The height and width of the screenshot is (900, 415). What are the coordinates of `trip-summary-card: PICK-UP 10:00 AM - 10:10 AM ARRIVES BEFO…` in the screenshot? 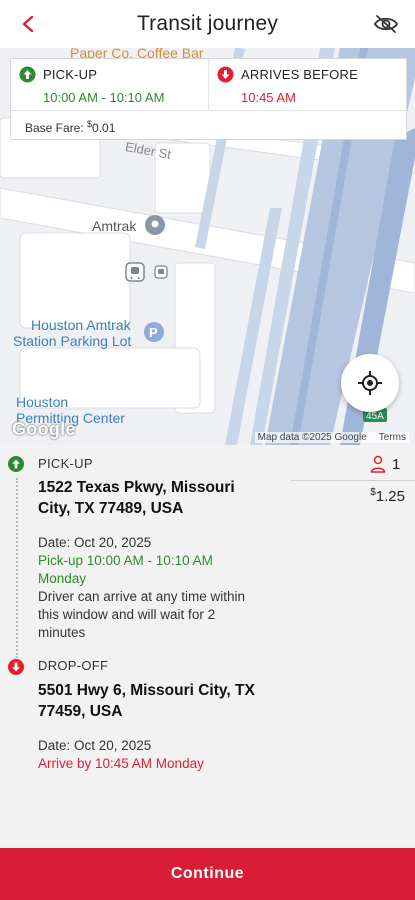 It's located at (208, 99).